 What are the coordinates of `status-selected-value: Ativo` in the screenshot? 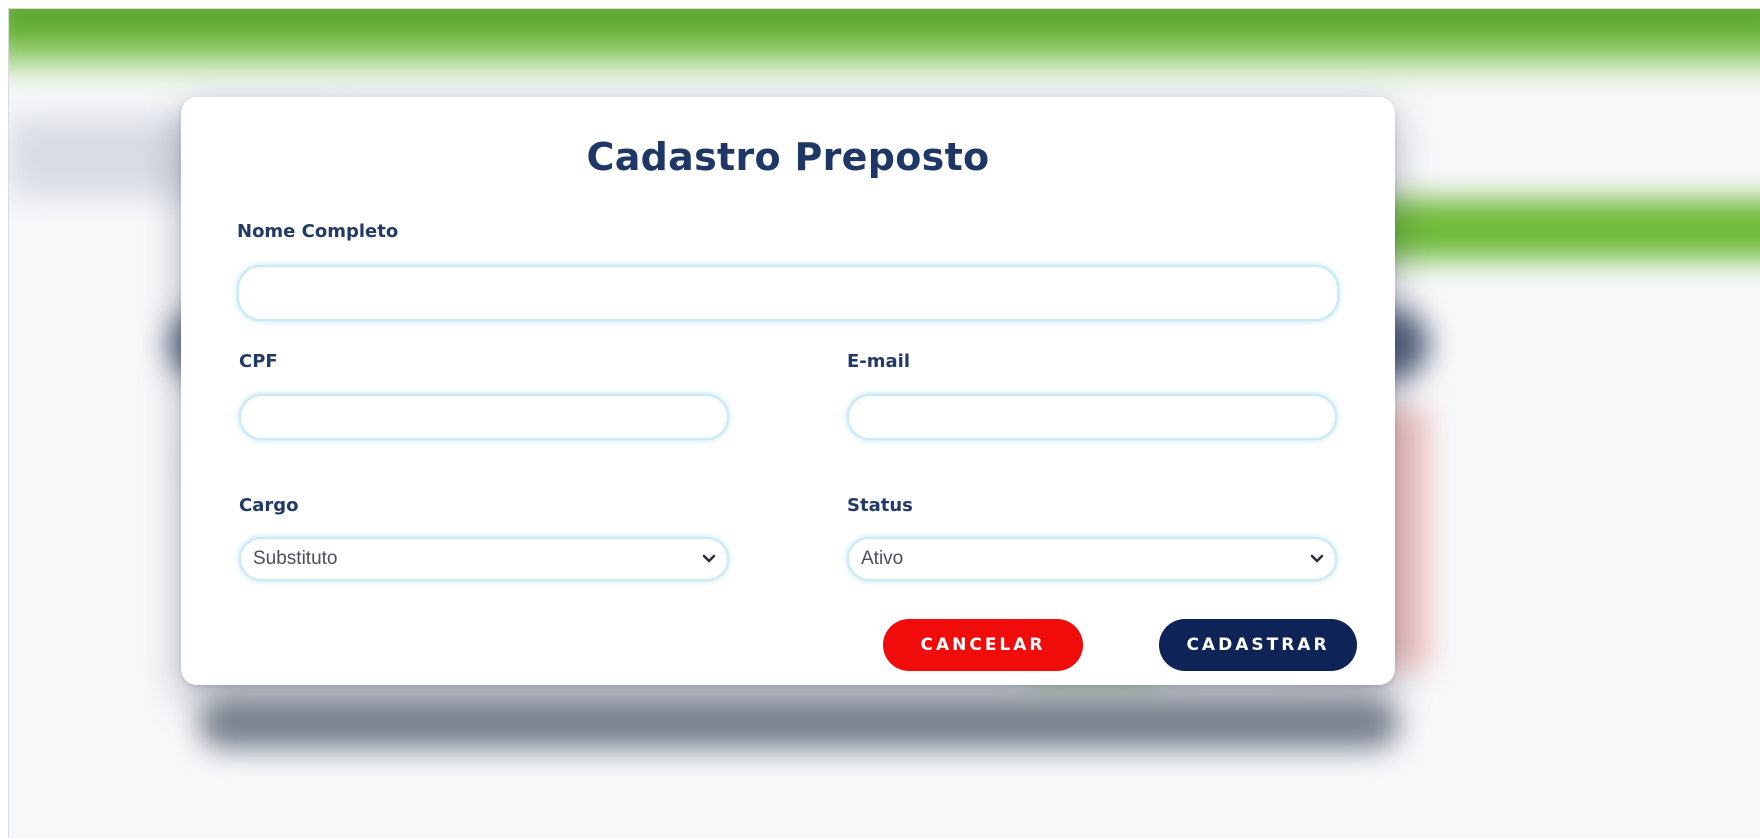 It's located at (882, 558).